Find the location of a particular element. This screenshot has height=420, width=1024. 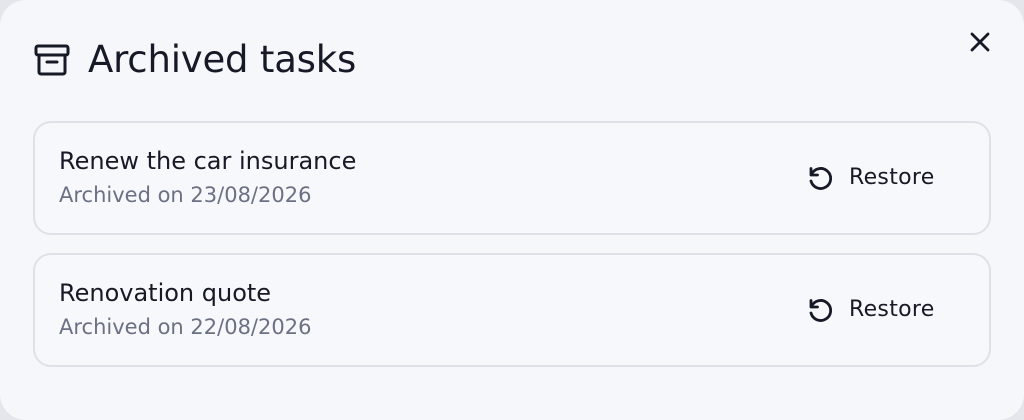

dialog-title: Archived tasks is located at coordinates (222, 59).